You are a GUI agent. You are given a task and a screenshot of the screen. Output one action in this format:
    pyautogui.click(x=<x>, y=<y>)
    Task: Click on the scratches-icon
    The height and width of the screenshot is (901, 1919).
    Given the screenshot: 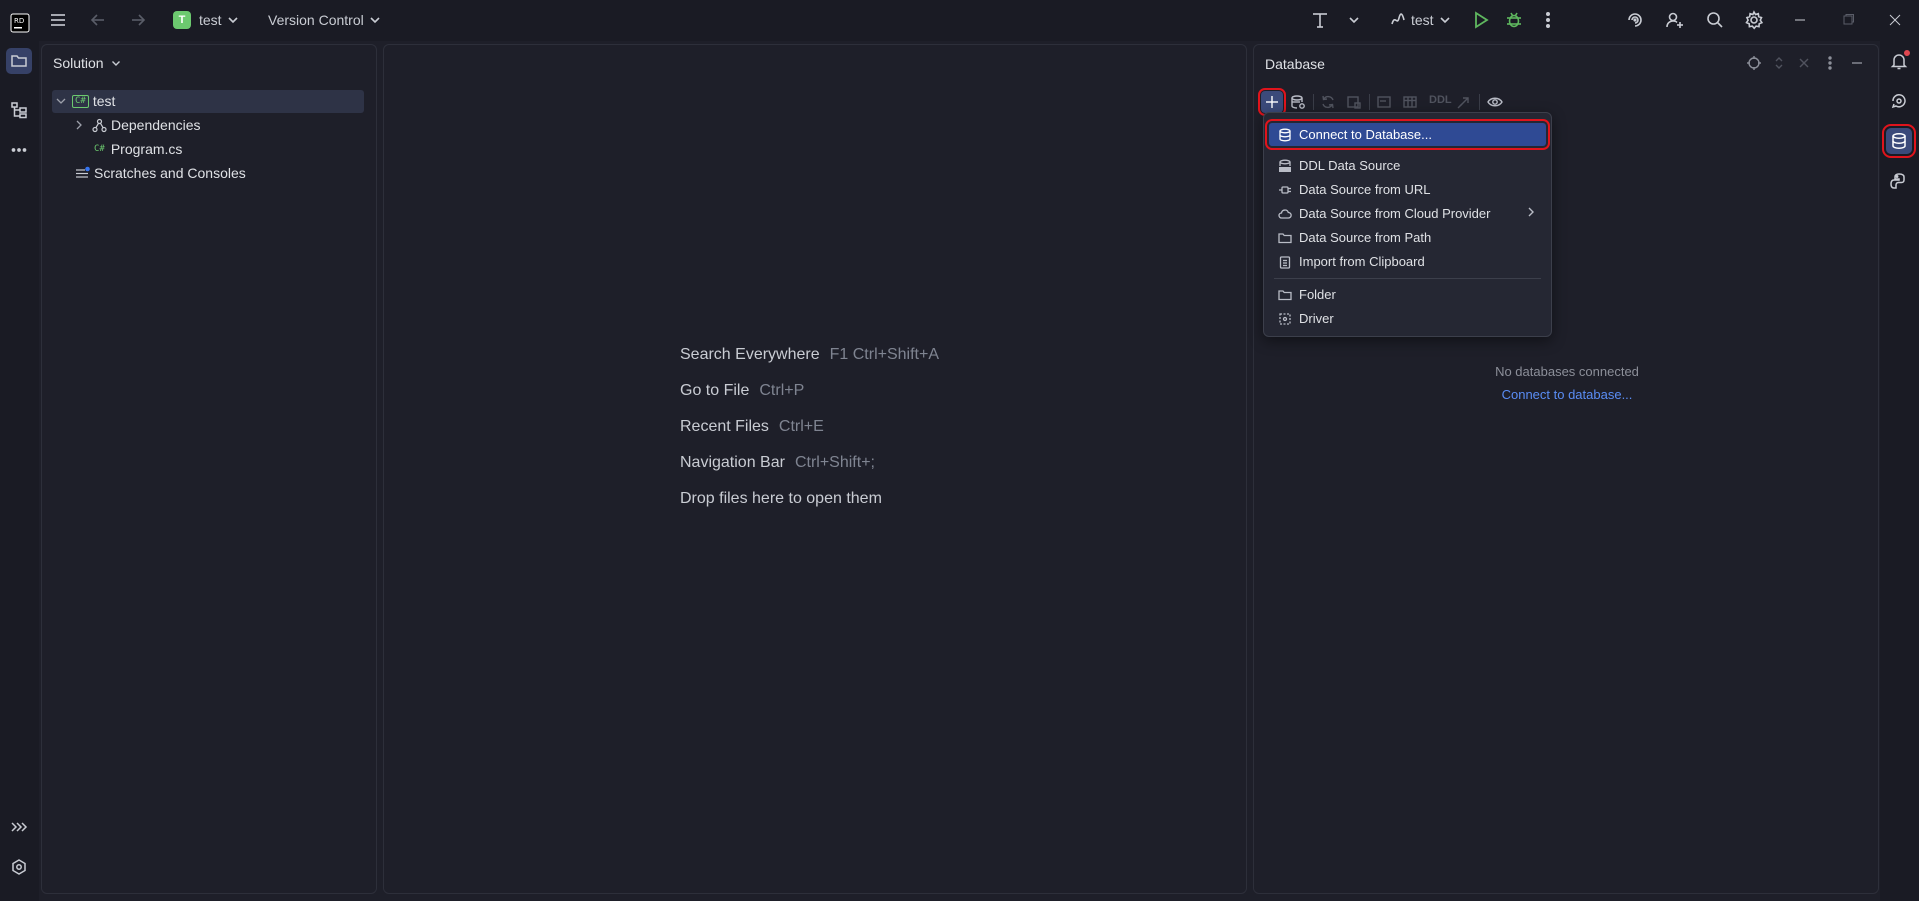 What is the action you would take?
    pyautogui.click(x=83, y=172)
    